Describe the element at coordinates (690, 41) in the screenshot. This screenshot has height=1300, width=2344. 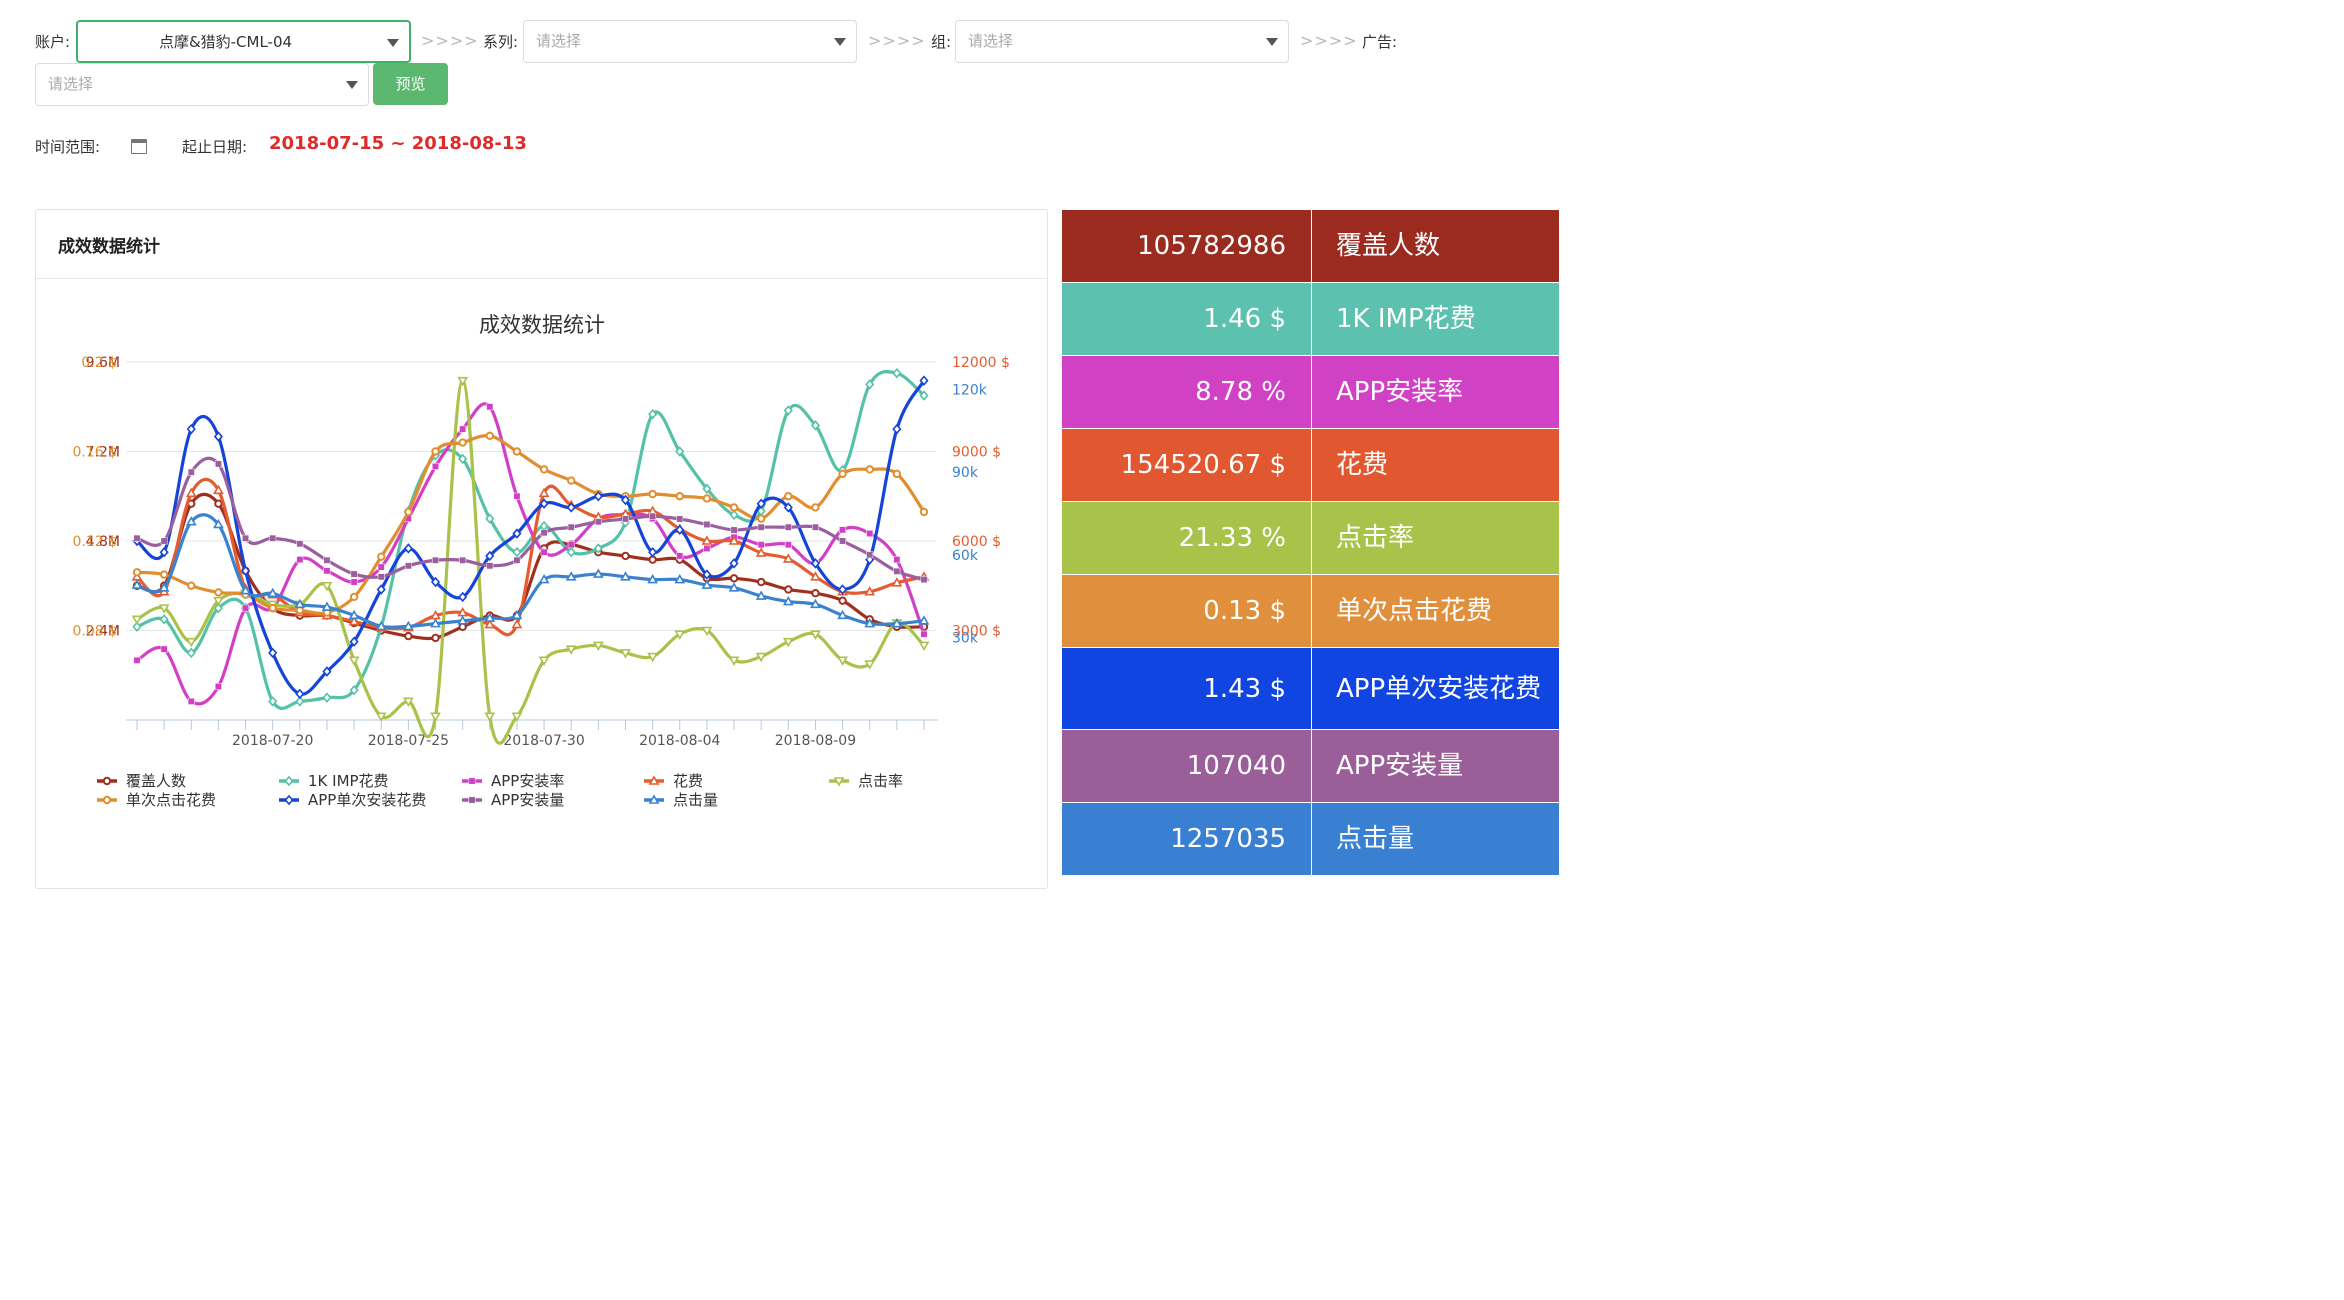
I see `series-select: 请选择` at that location.